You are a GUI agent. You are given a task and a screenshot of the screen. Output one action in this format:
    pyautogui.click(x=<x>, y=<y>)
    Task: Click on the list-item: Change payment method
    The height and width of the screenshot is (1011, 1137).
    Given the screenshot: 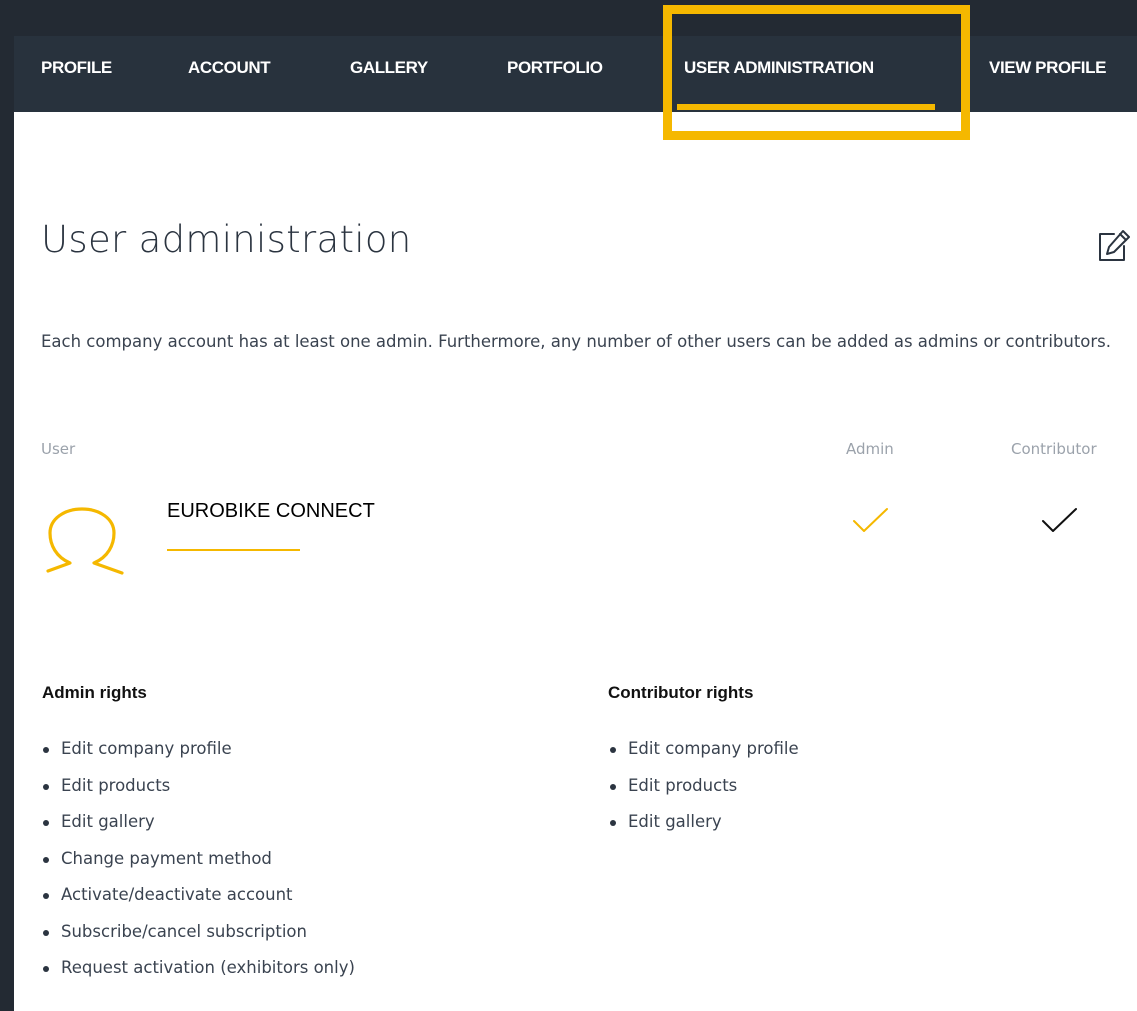 What is the action you would take?
    pyautogui.click(x=198, y=859)
    